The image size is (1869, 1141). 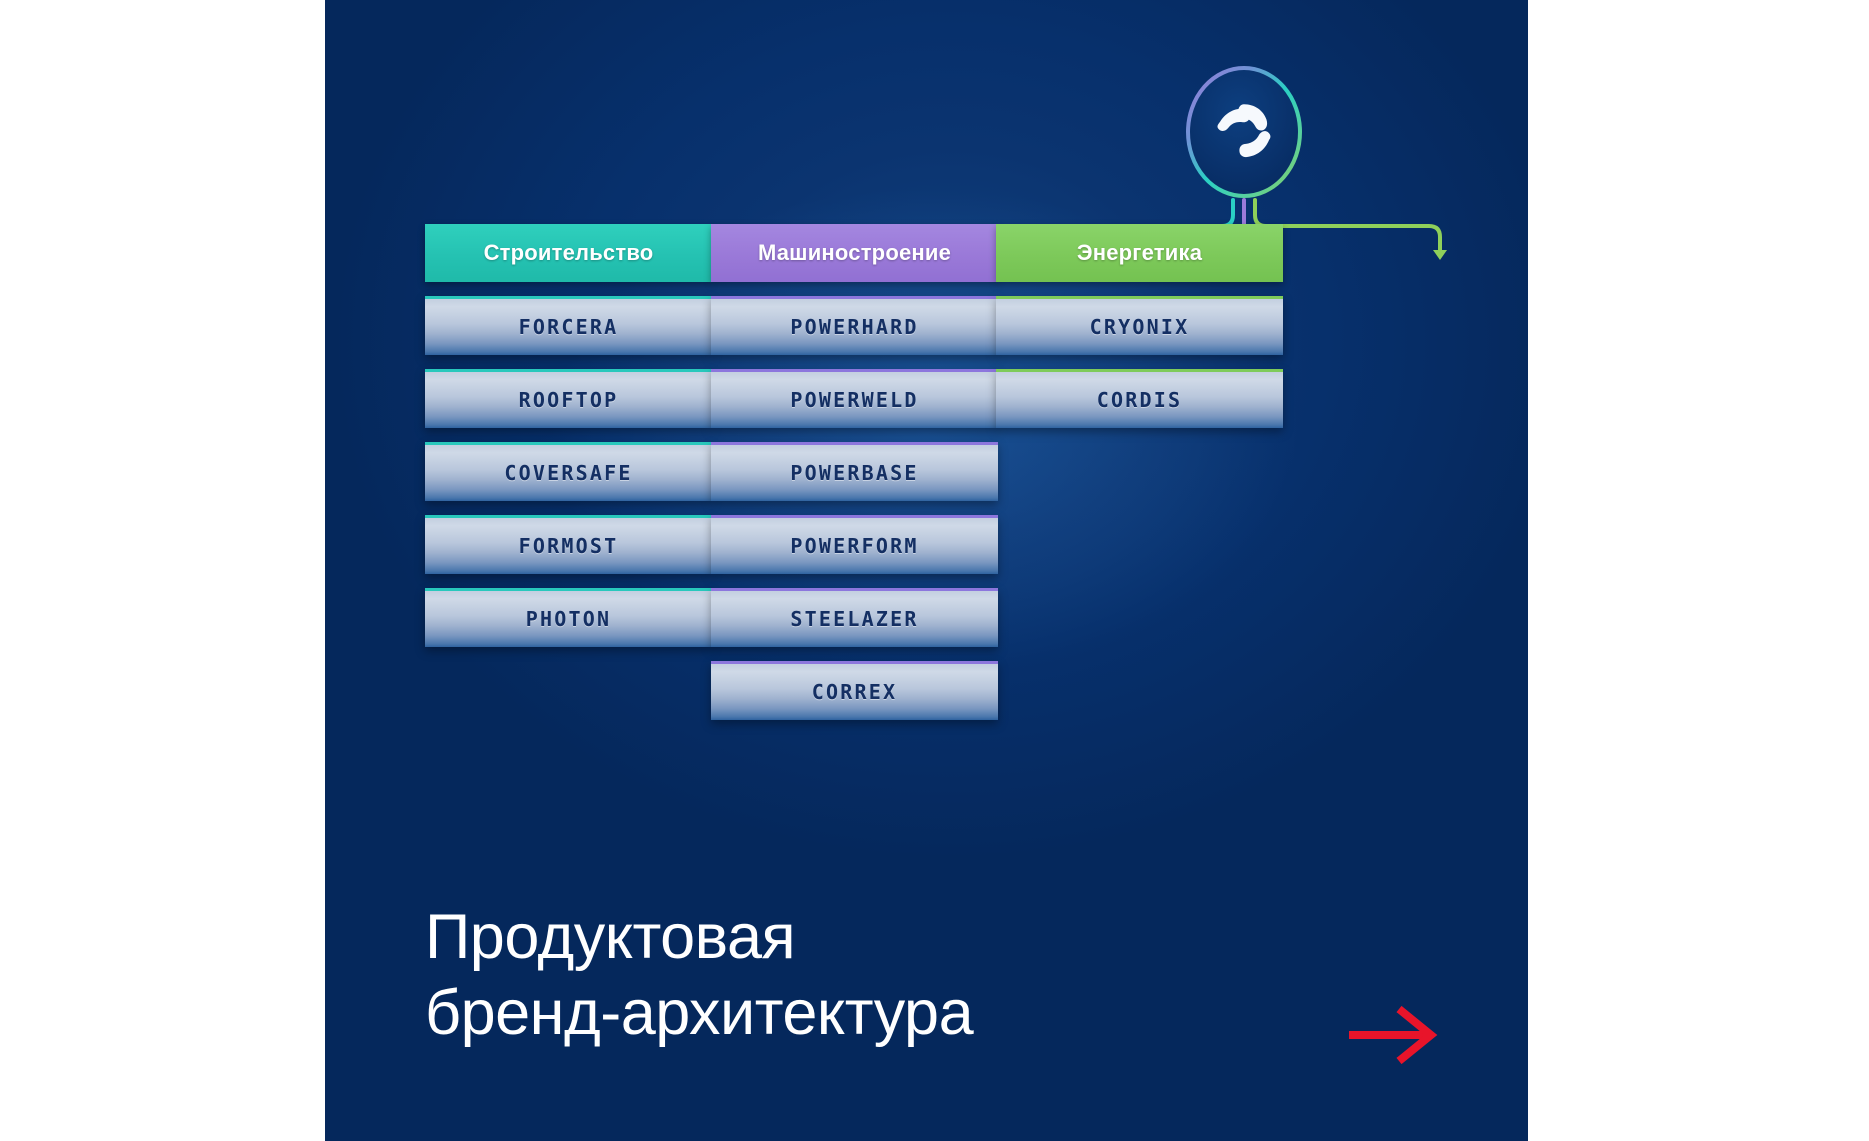 I want to click on trefoil-swirl-logo-icon, so click(x=1244, y=131).